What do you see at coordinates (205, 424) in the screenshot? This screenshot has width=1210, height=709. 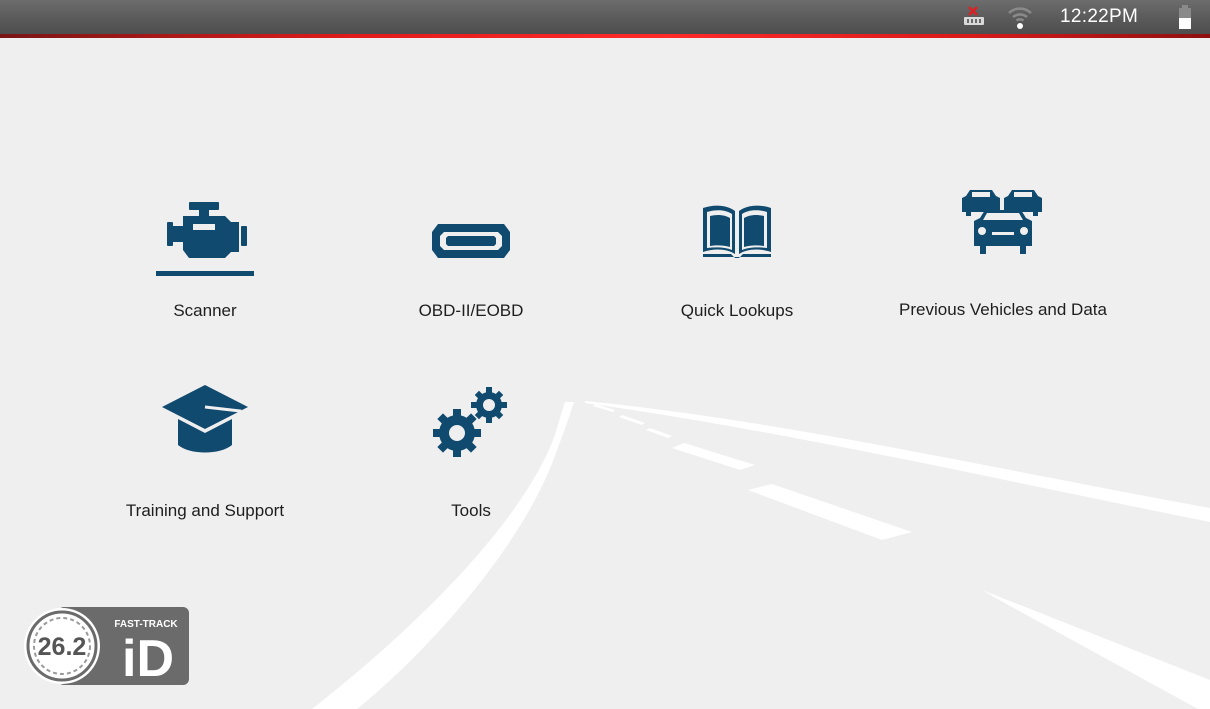 I see `graduation-cap-icon` at bounding box center [205, 424].